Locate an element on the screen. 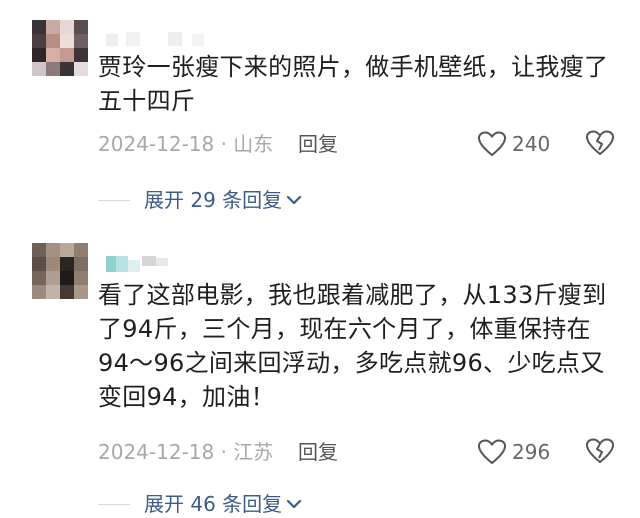 This screenshot has width=640, height=518. like-button: 240 is located at coordinates (514, 144).